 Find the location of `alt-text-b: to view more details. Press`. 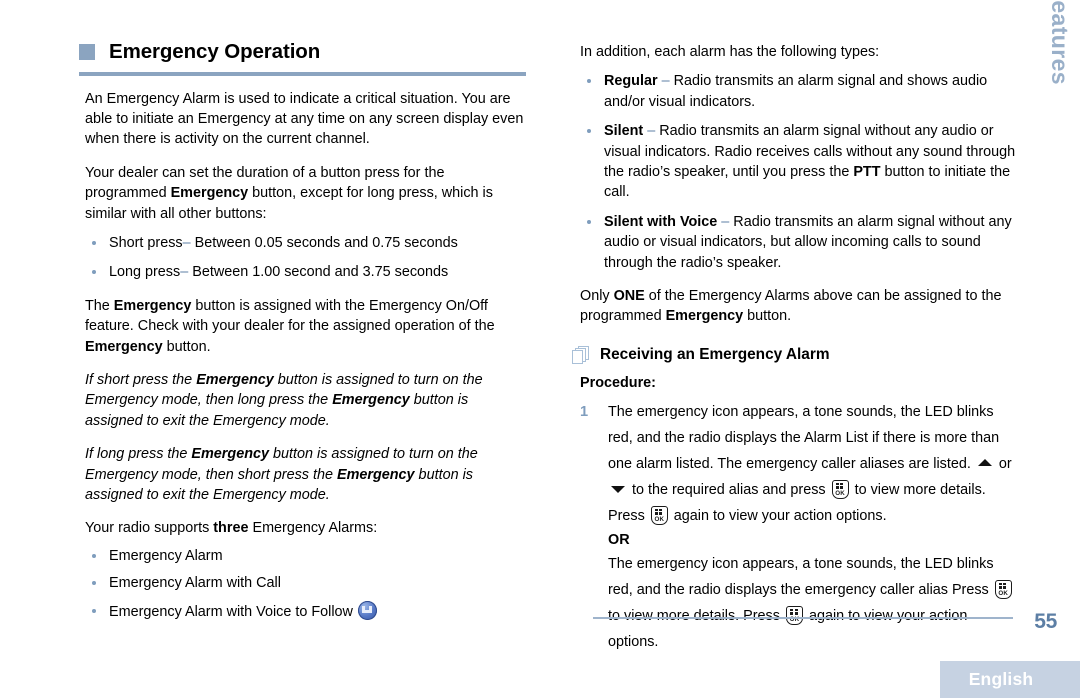

alt-text-b: to view more details. Press is located at coordinates (696, 615).